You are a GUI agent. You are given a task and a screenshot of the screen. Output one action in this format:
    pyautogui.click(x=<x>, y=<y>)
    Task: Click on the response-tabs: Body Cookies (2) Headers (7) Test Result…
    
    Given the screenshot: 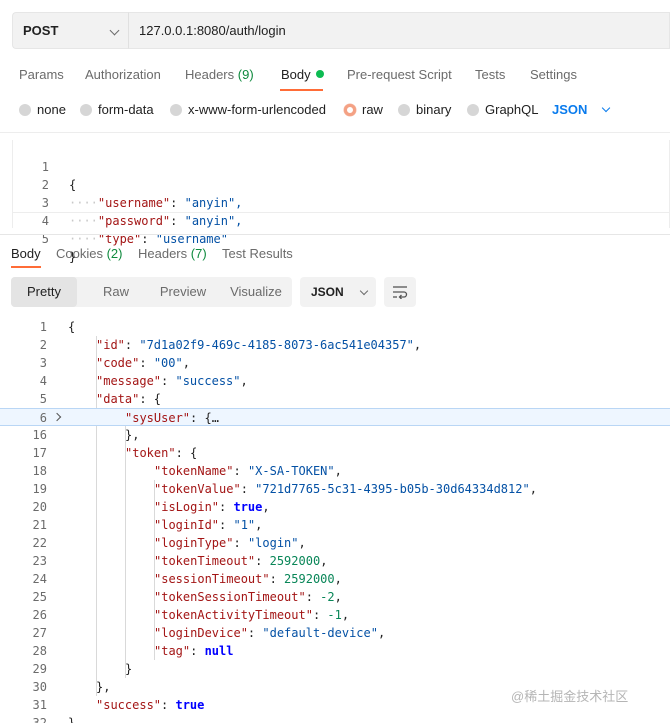 What is the action you would take?
    pyautogui.click(x=335, y=256)
    